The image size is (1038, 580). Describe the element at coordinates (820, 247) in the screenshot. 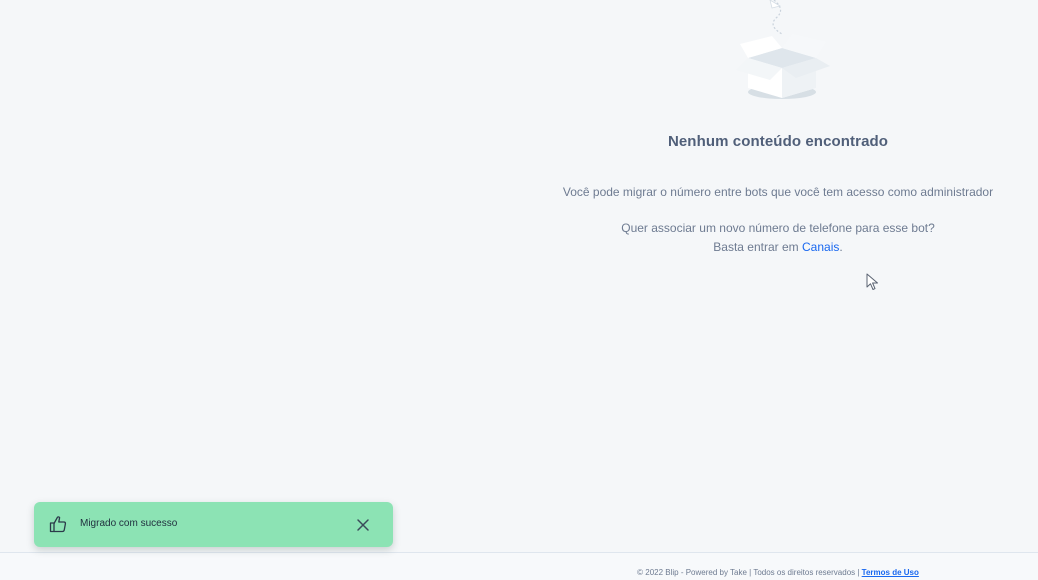

I see `canais-link: Canais` at that location.